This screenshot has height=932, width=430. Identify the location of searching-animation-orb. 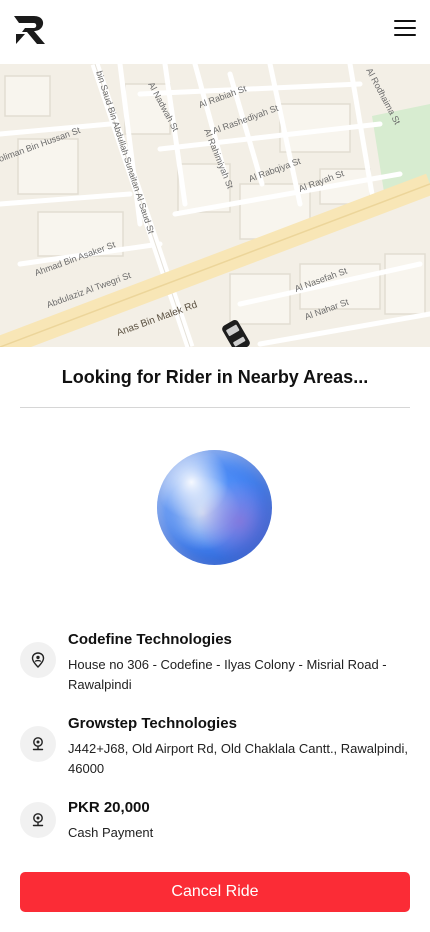
(214, 507).